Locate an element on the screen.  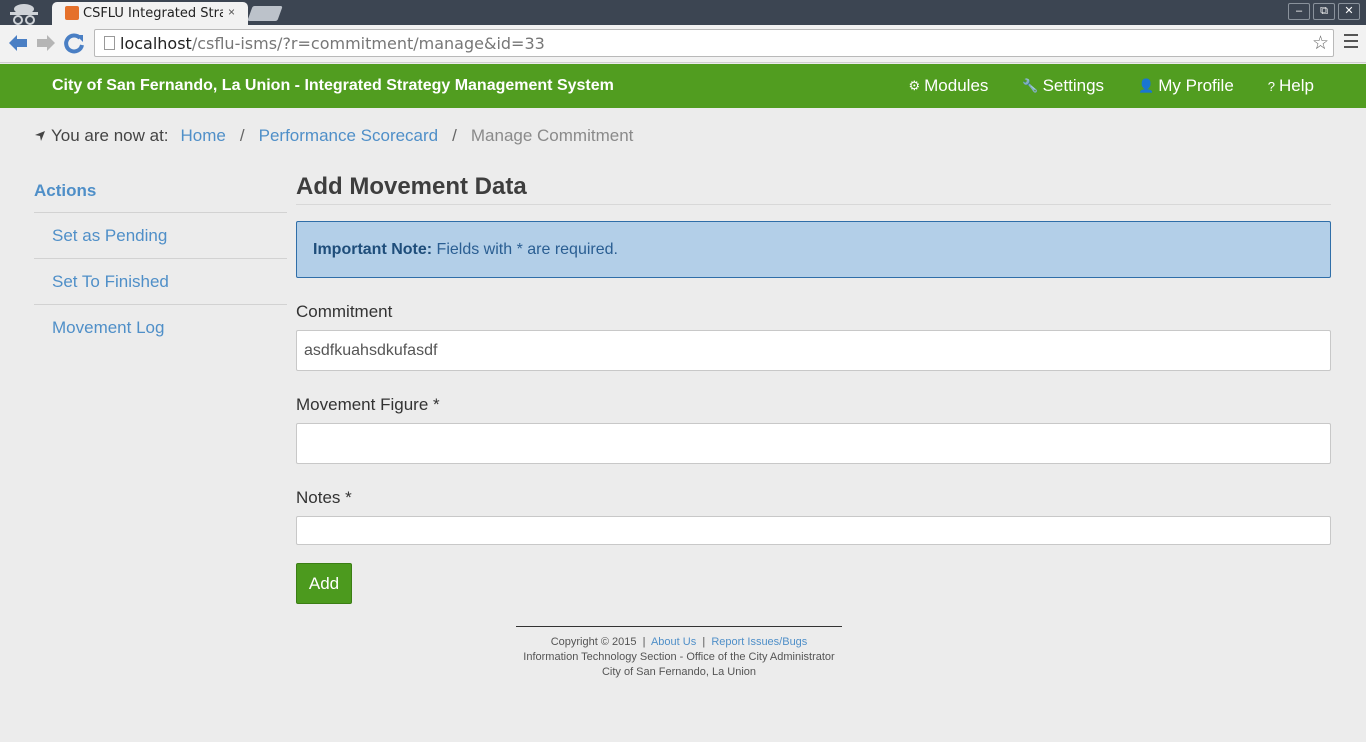
nav-modules: ⚙ Modules is located at coordinates (948, 86).